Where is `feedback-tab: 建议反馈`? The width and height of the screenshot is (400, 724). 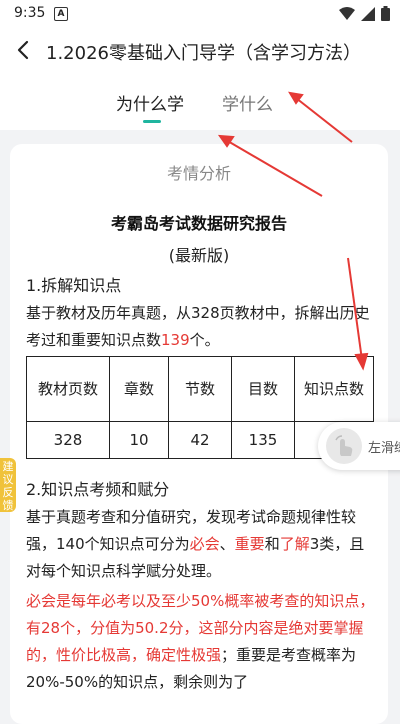 feedback-tab: 建议反馈 is located at coordinates (8, 485).